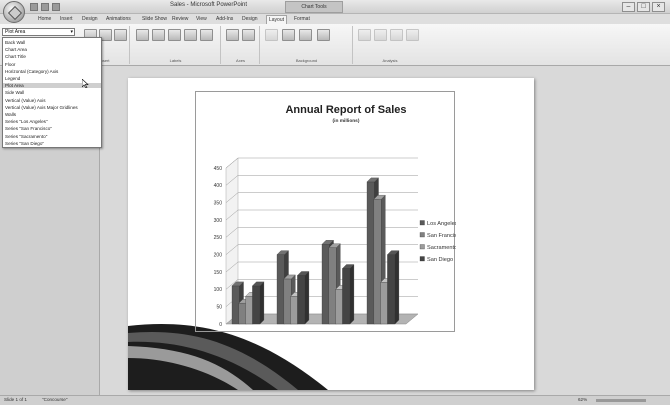 The width and height of the screenshot is (670, 405). What do you see at coordinates (14, 12) in the screenshot?
I see `office-button` at bounding box center [14, 12].